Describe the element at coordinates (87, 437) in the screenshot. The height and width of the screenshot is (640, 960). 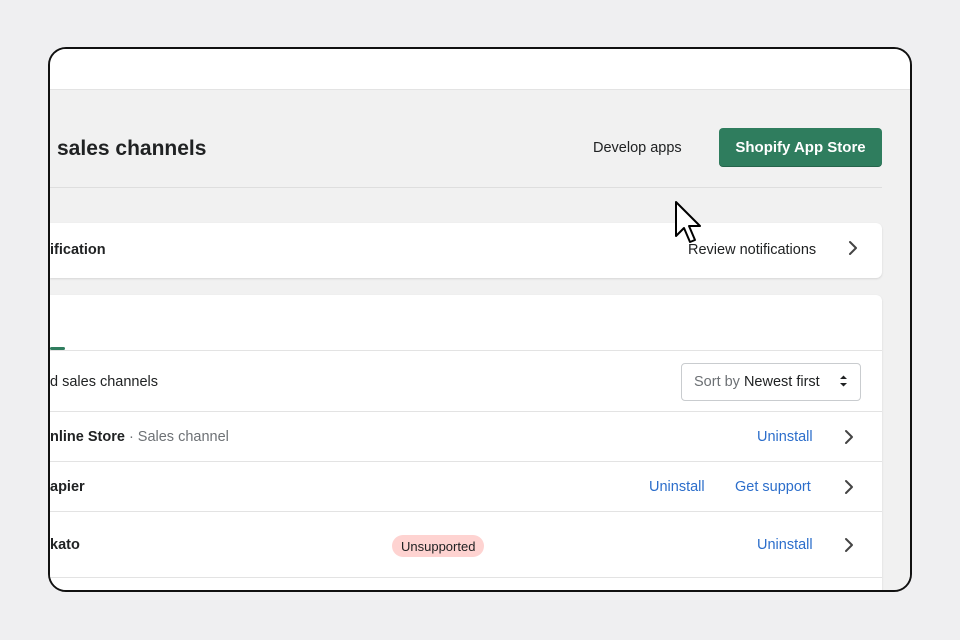
I see `app-name-text: nline Store` at that location.